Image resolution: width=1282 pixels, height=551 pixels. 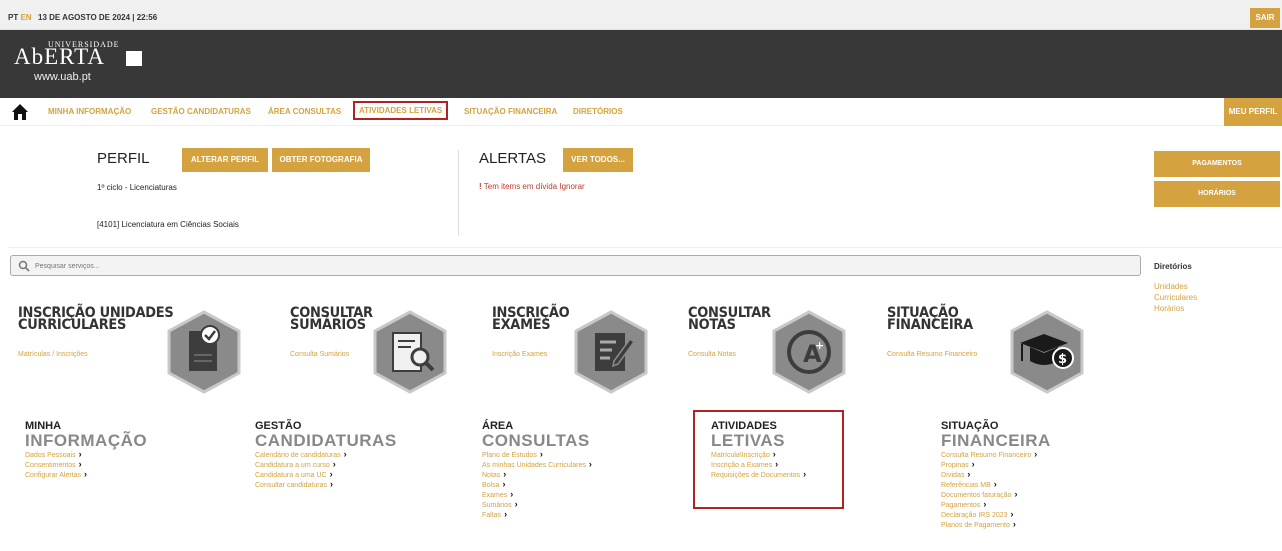 I want to click on tile-title: SITUAÇÃO FINANCEIRA, so click(x=930, y=320).